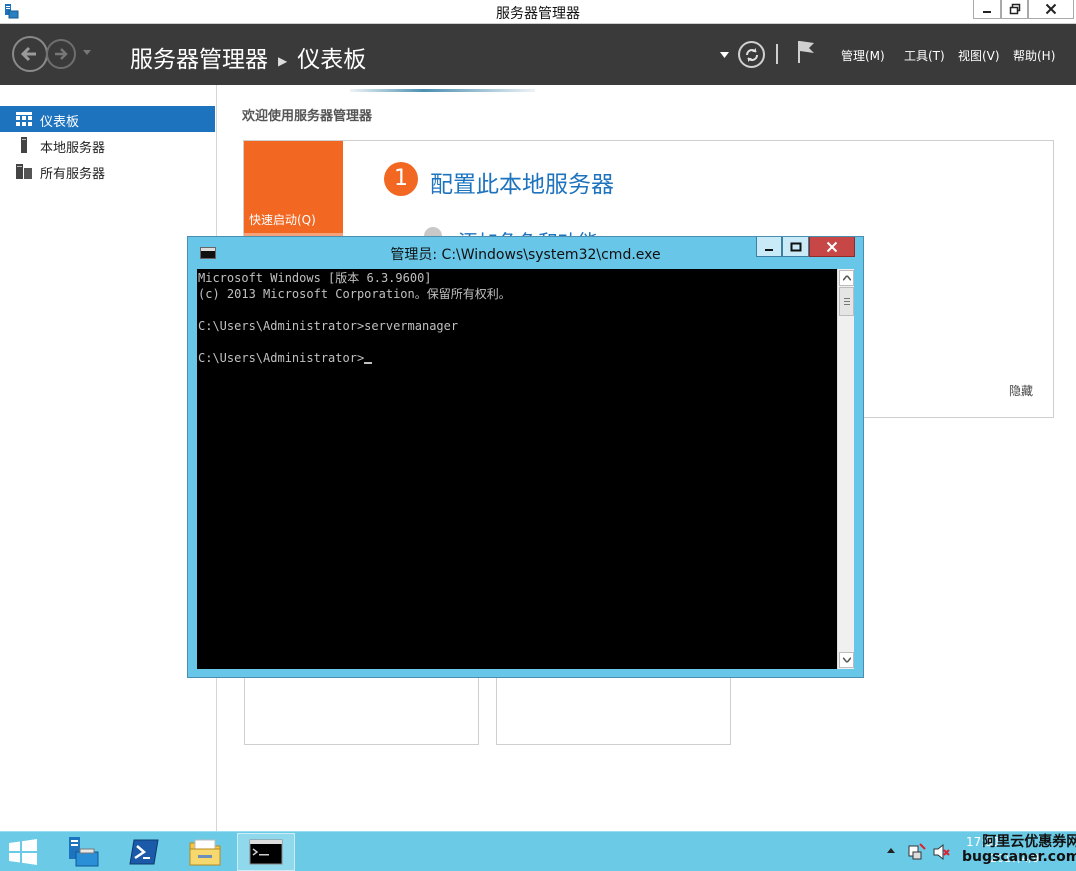 This screenshot has width=1076, height=871. What do you see at coordinates (941, 852) in the screenshot?
I see `volume-muted-icon` at bounding box center [941, 852].